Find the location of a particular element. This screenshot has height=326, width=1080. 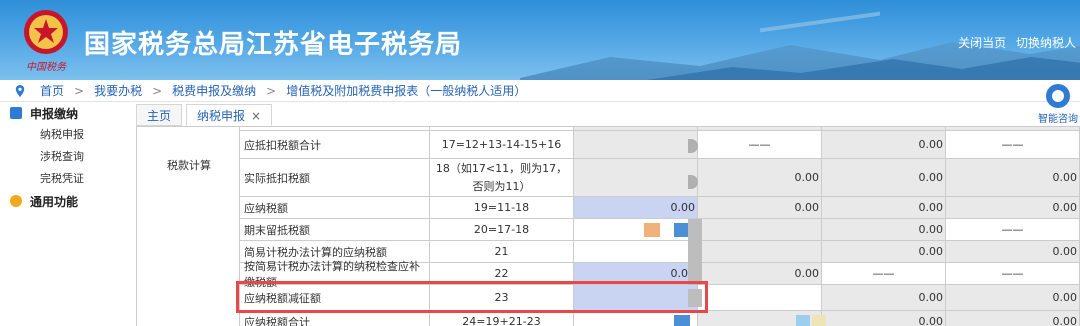

category-cell: 税款计算 is located at coordinates (188, 226).